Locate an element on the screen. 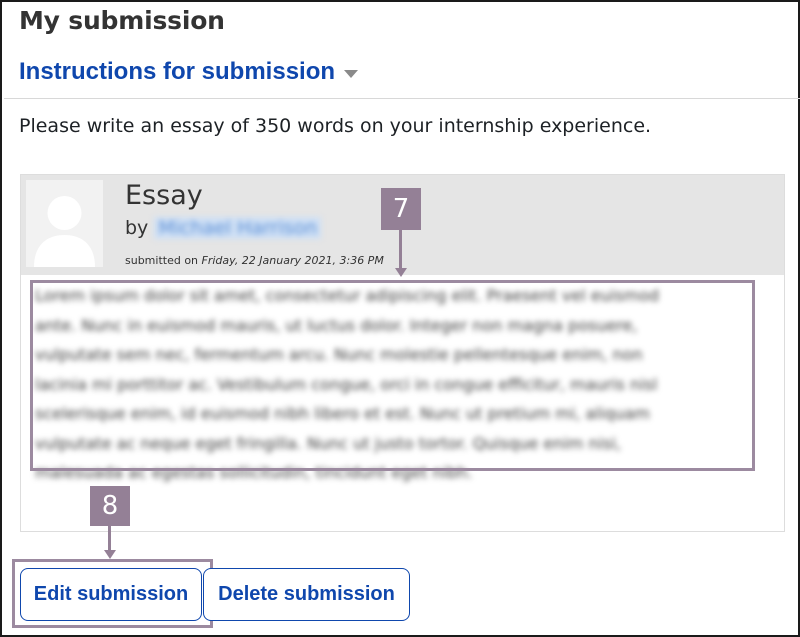 The image size is (800, 637). instructions-toggle-label: Instructions for submission is located at coordinates (177, 71).